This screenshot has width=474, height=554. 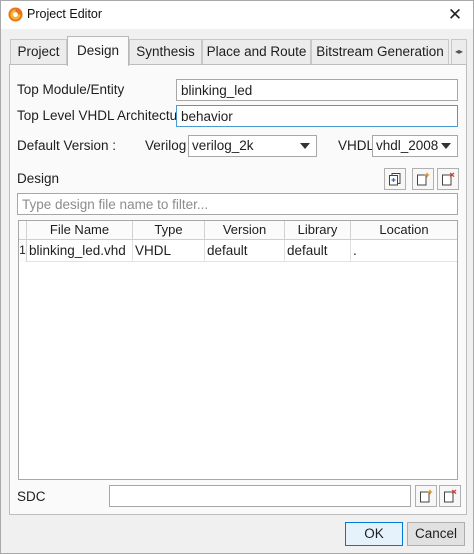 What do you see at coordinates (38, 178) in the screenshot?
I see `design-section-label: Design` at bounding box center [38, 178].